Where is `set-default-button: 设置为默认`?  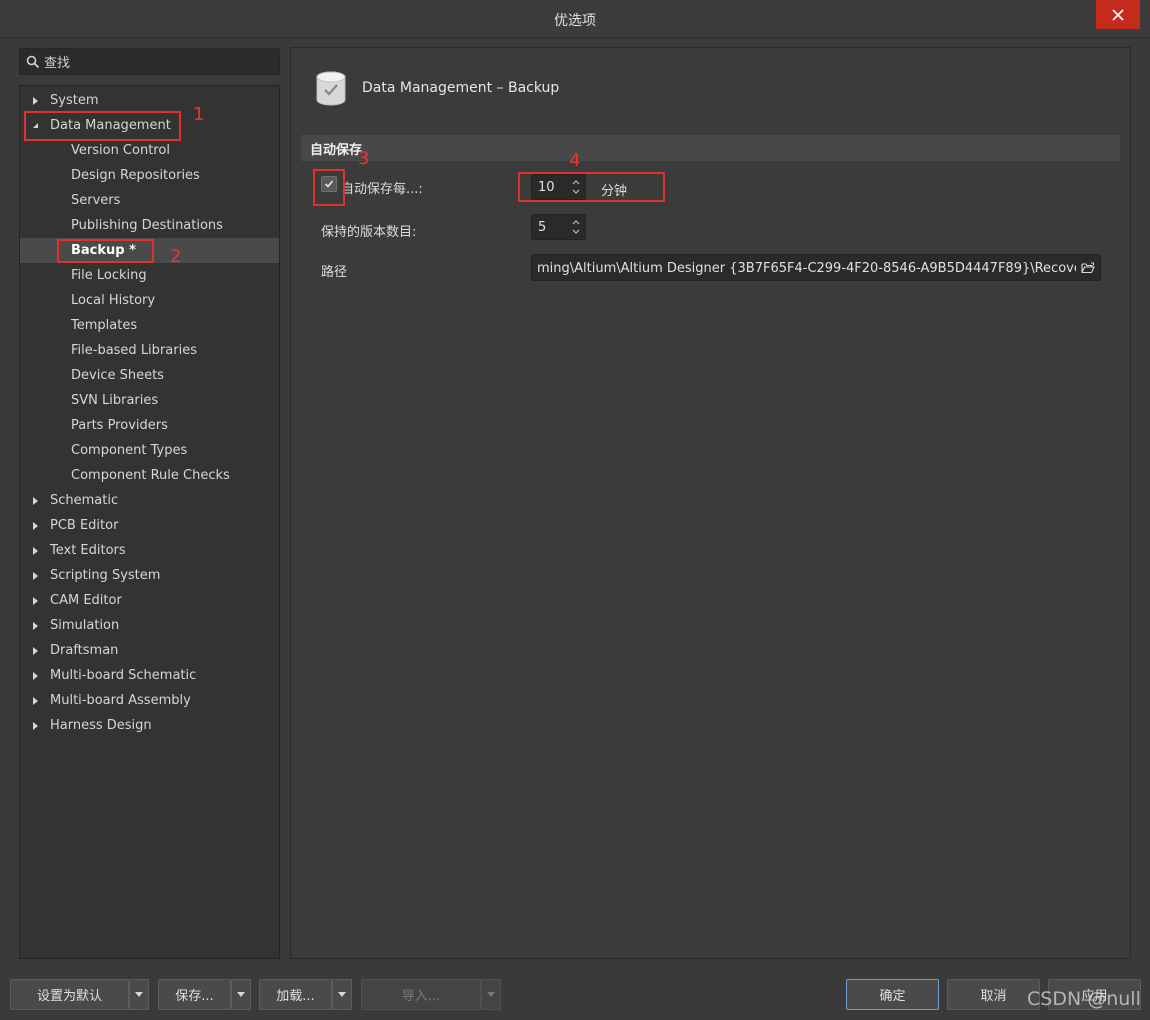 set-default-button: 设置为默认 is located at coordinates (69, 994).